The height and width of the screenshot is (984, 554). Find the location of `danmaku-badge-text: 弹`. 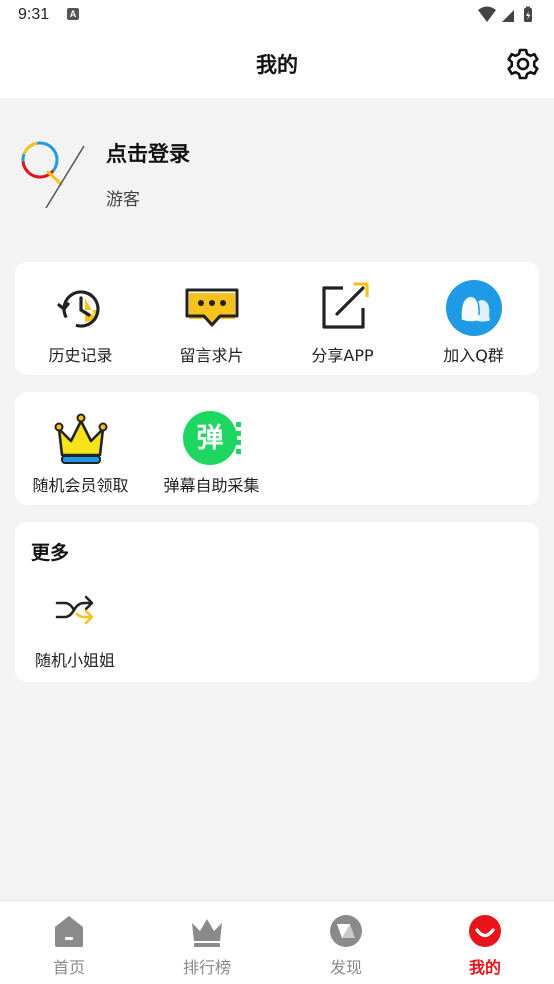

danmaku-badge-text: 弹 is located at coordinates (209, 438).